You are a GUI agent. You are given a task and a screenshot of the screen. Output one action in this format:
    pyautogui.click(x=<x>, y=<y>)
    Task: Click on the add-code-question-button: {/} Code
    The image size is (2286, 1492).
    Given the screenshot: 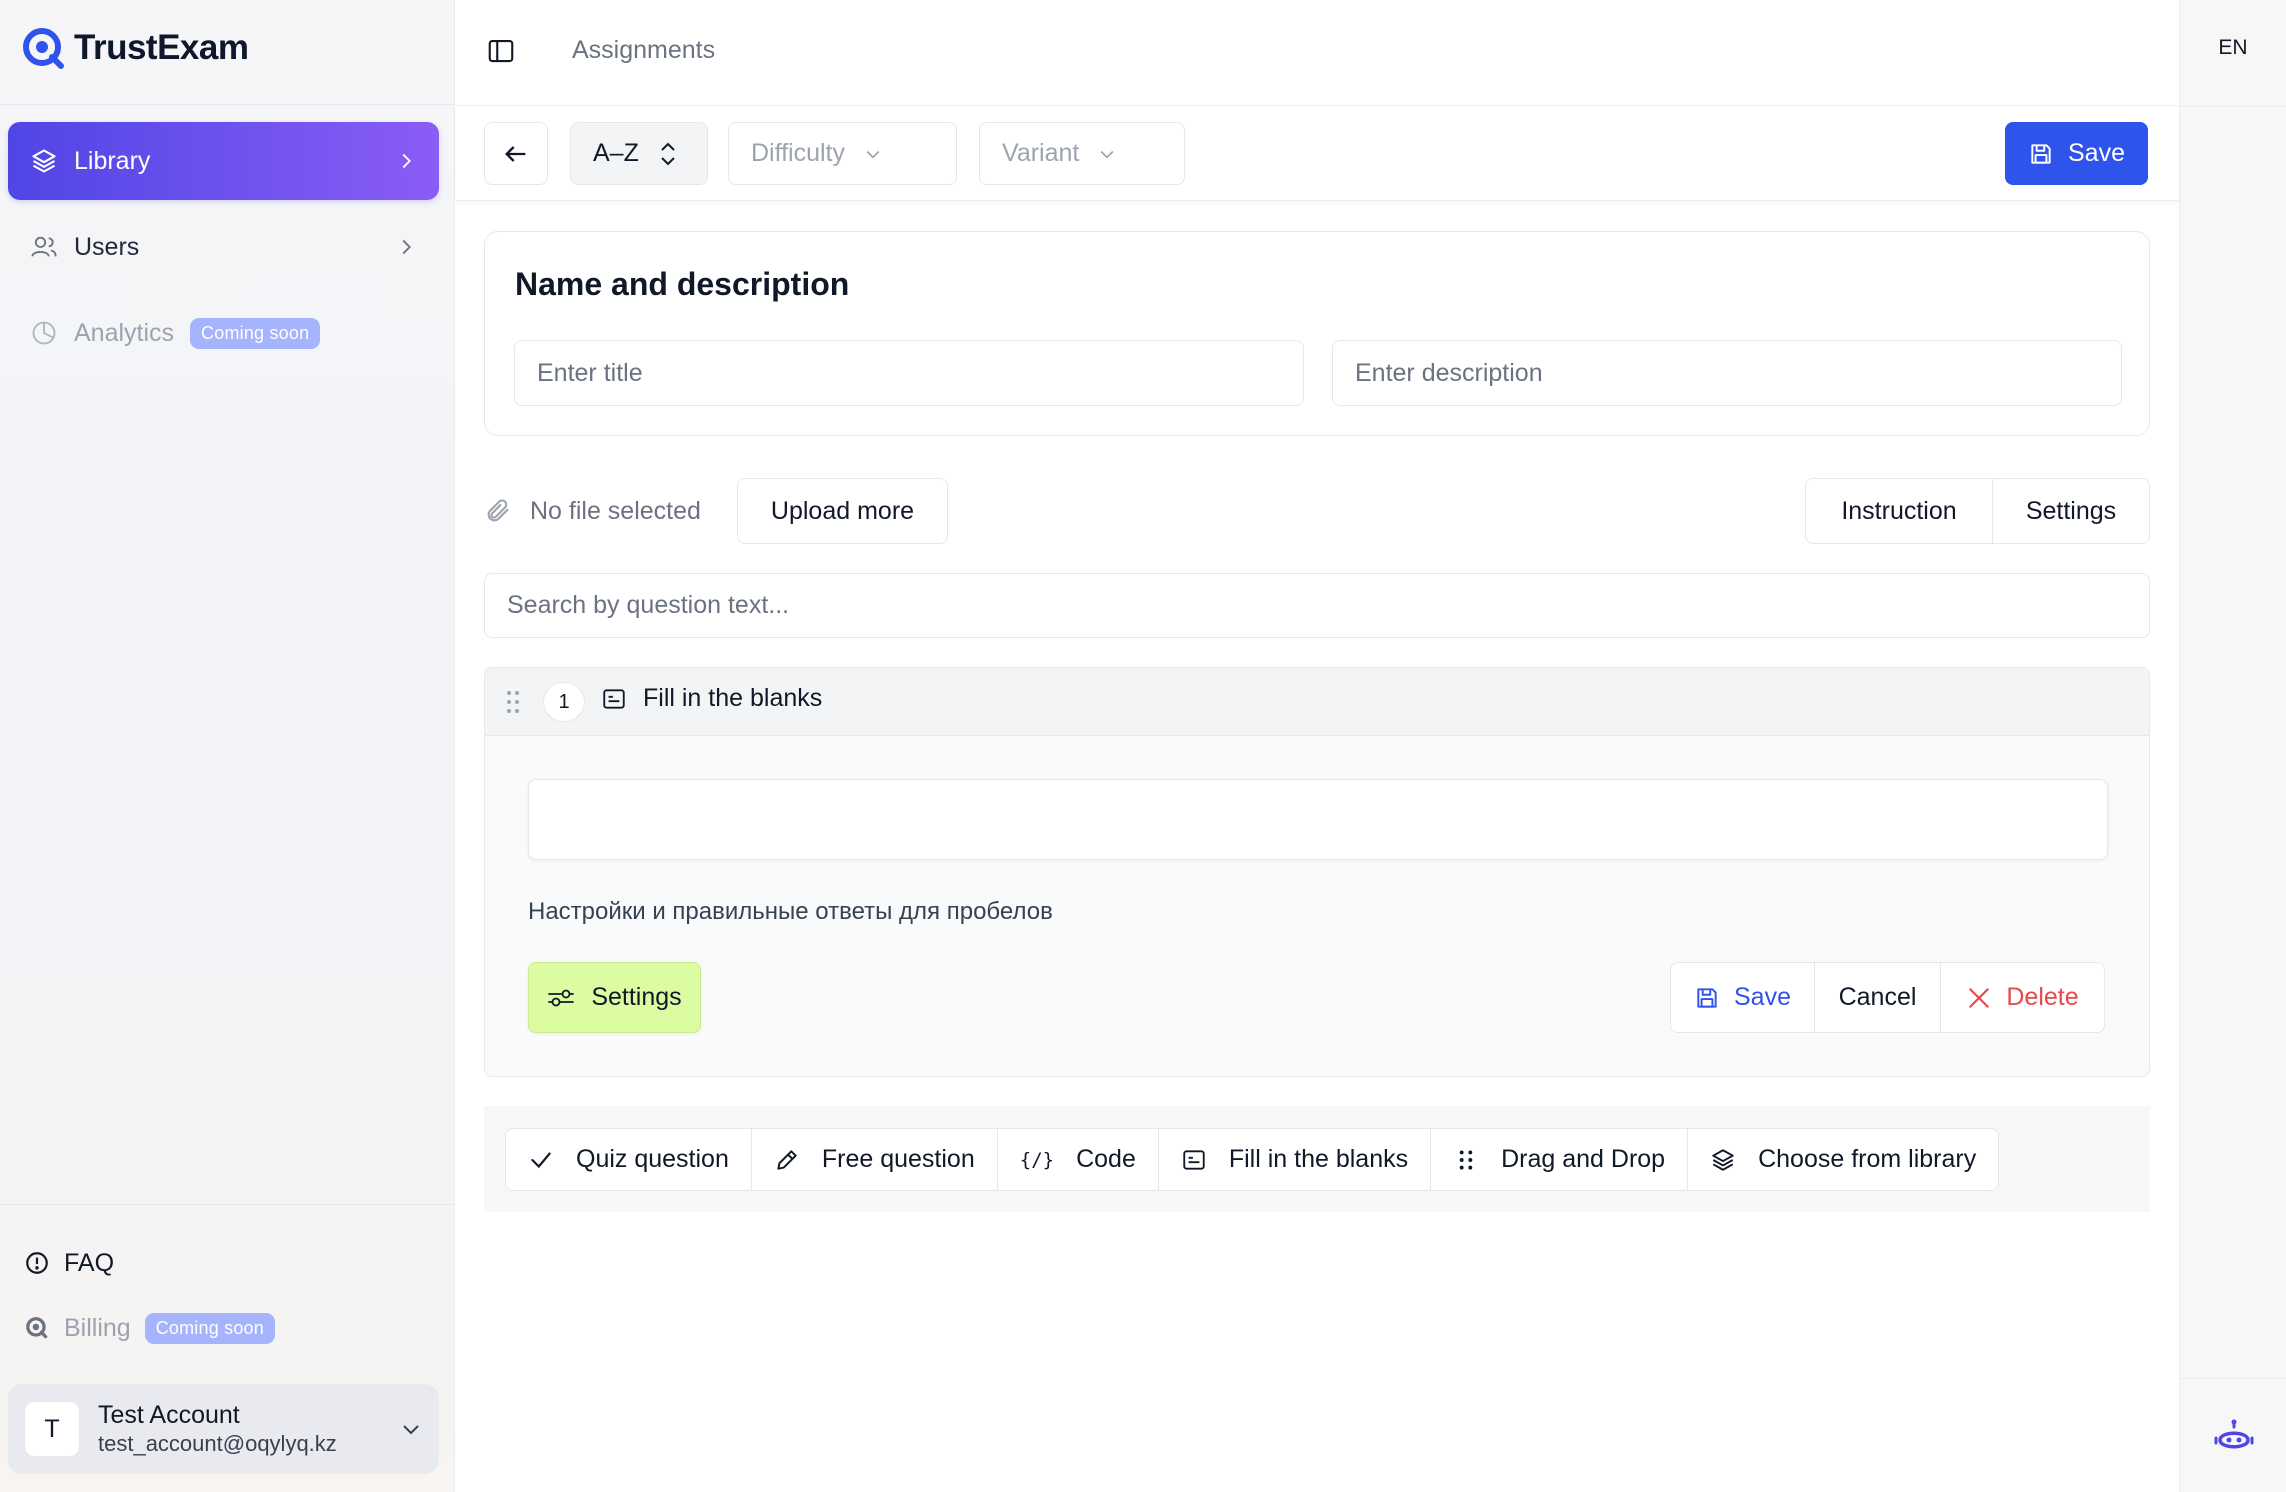 What is the action you would take?
    pyautogui.click(x=1077, y=1159)
    